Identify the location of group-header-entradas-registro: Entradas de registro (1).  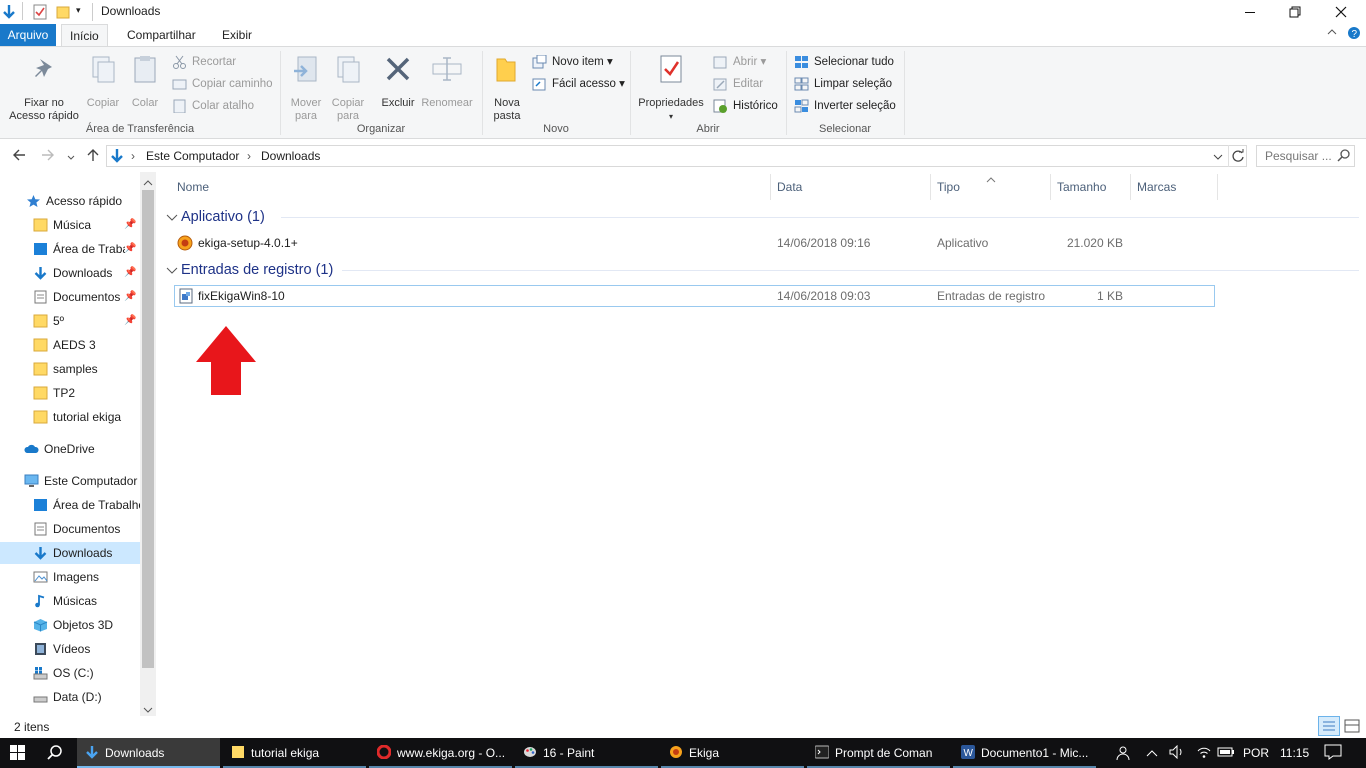
(257, 270).